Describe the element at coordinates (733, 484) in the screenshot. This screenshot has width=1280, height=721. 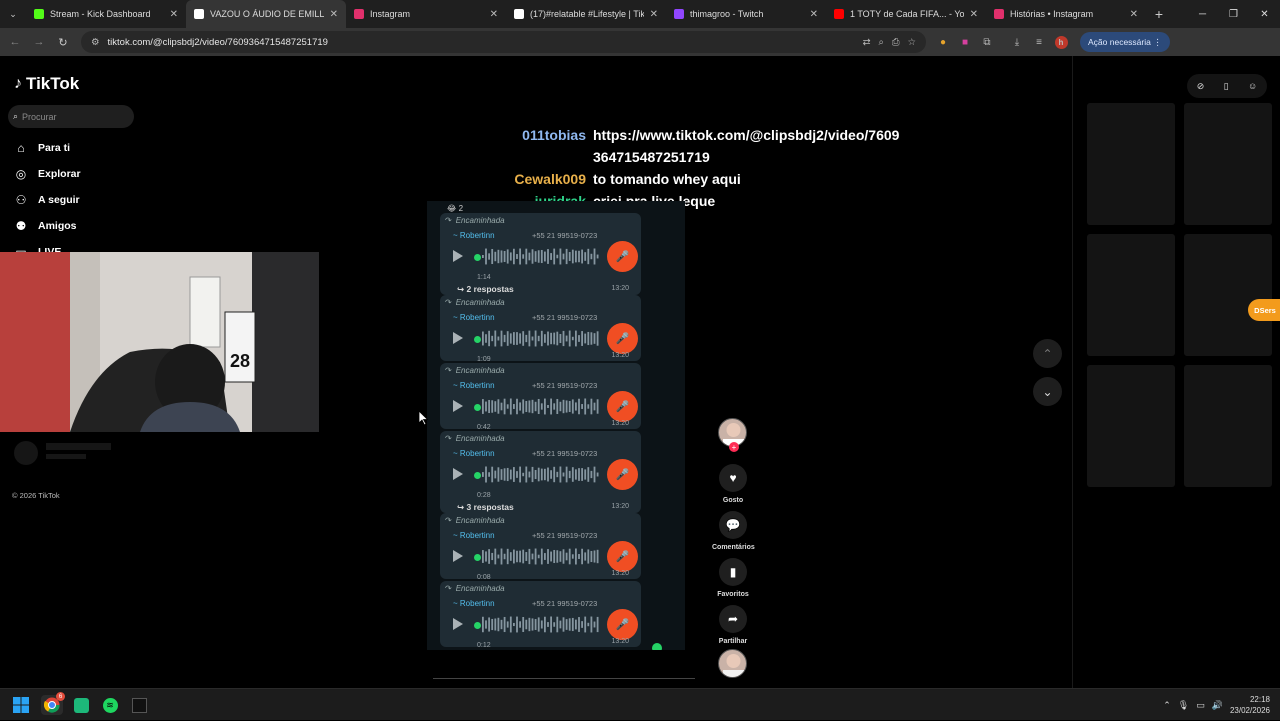
I see `like-button: ♥ Gosto` at that location.